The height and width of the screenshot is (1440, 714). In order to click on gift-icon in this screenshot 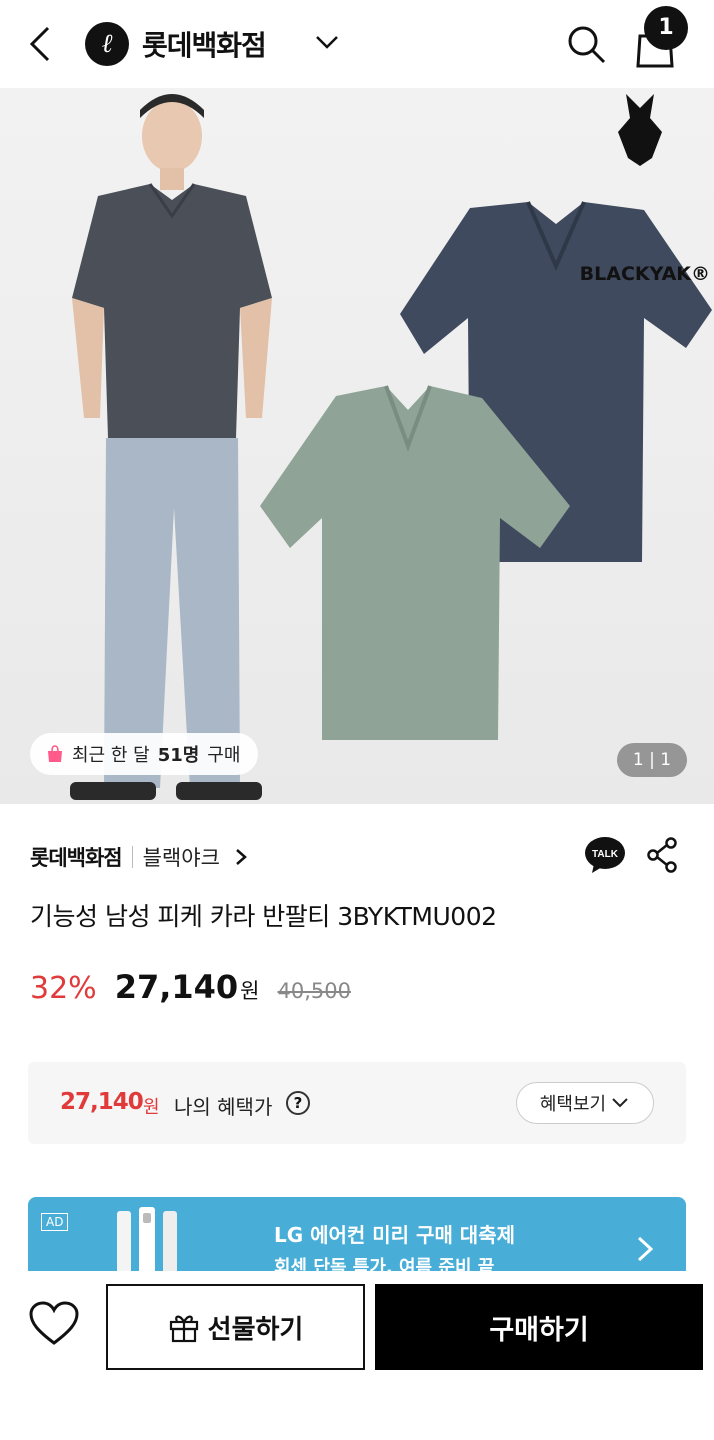, I will do `click(183, 1329)`.